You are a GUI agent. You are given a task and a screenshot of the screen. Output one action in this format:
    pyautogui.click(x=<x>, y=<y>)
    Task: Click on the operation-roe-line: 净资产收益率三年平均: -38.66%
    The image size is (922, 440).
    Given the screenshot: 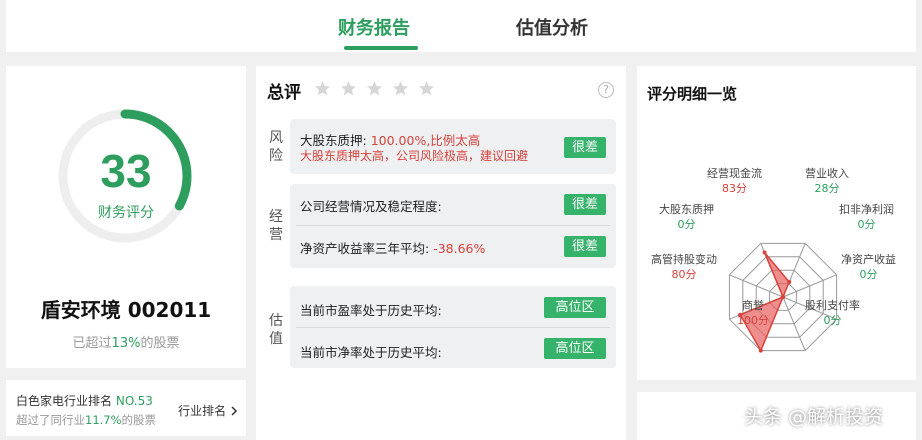 What is the action you would take?
    pyautogui.click(x=392, y=247)
    